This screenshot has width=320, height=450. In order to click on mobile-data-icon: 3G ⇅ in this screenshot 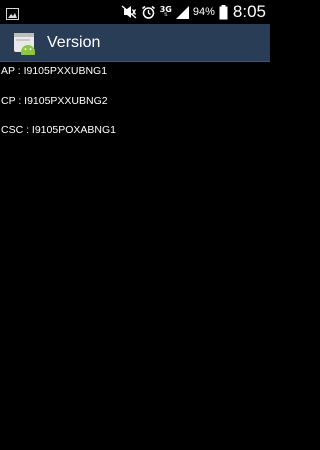, I will do `click(166, 12)`.